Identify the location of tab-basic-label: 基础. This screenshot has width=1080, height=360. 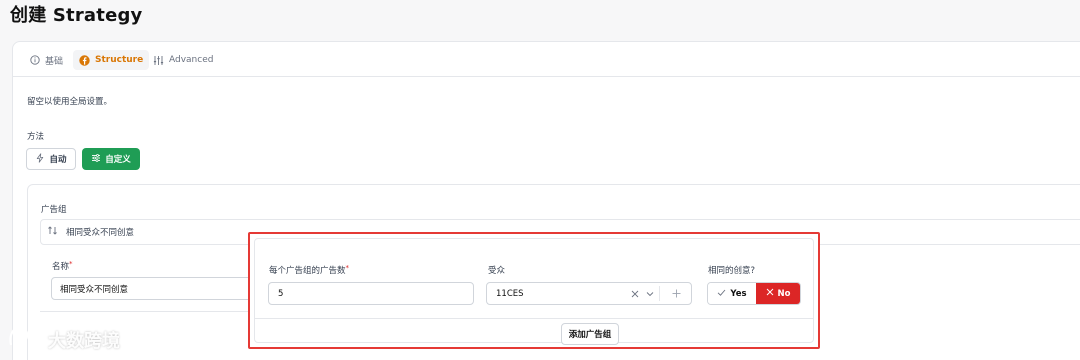
(54, 61).